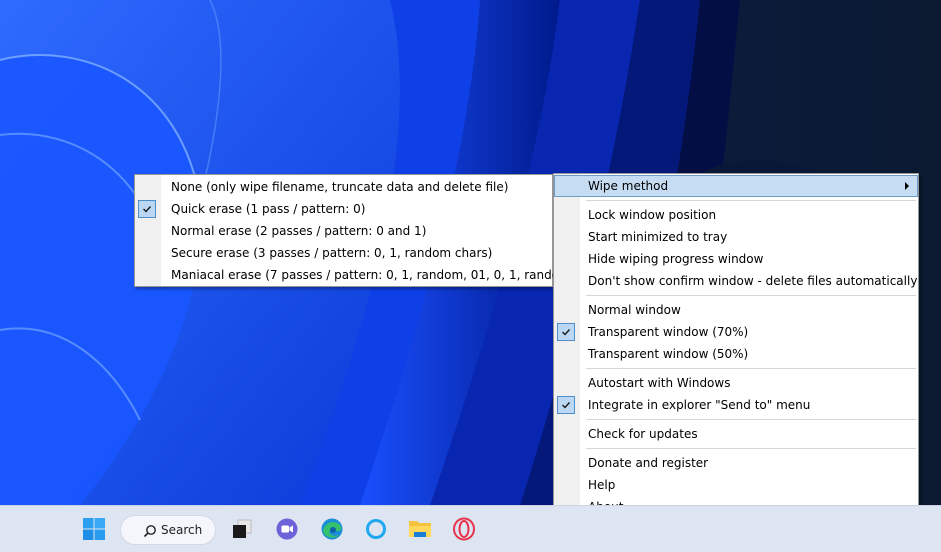  I want to click on search-icon, so click(150, 532).